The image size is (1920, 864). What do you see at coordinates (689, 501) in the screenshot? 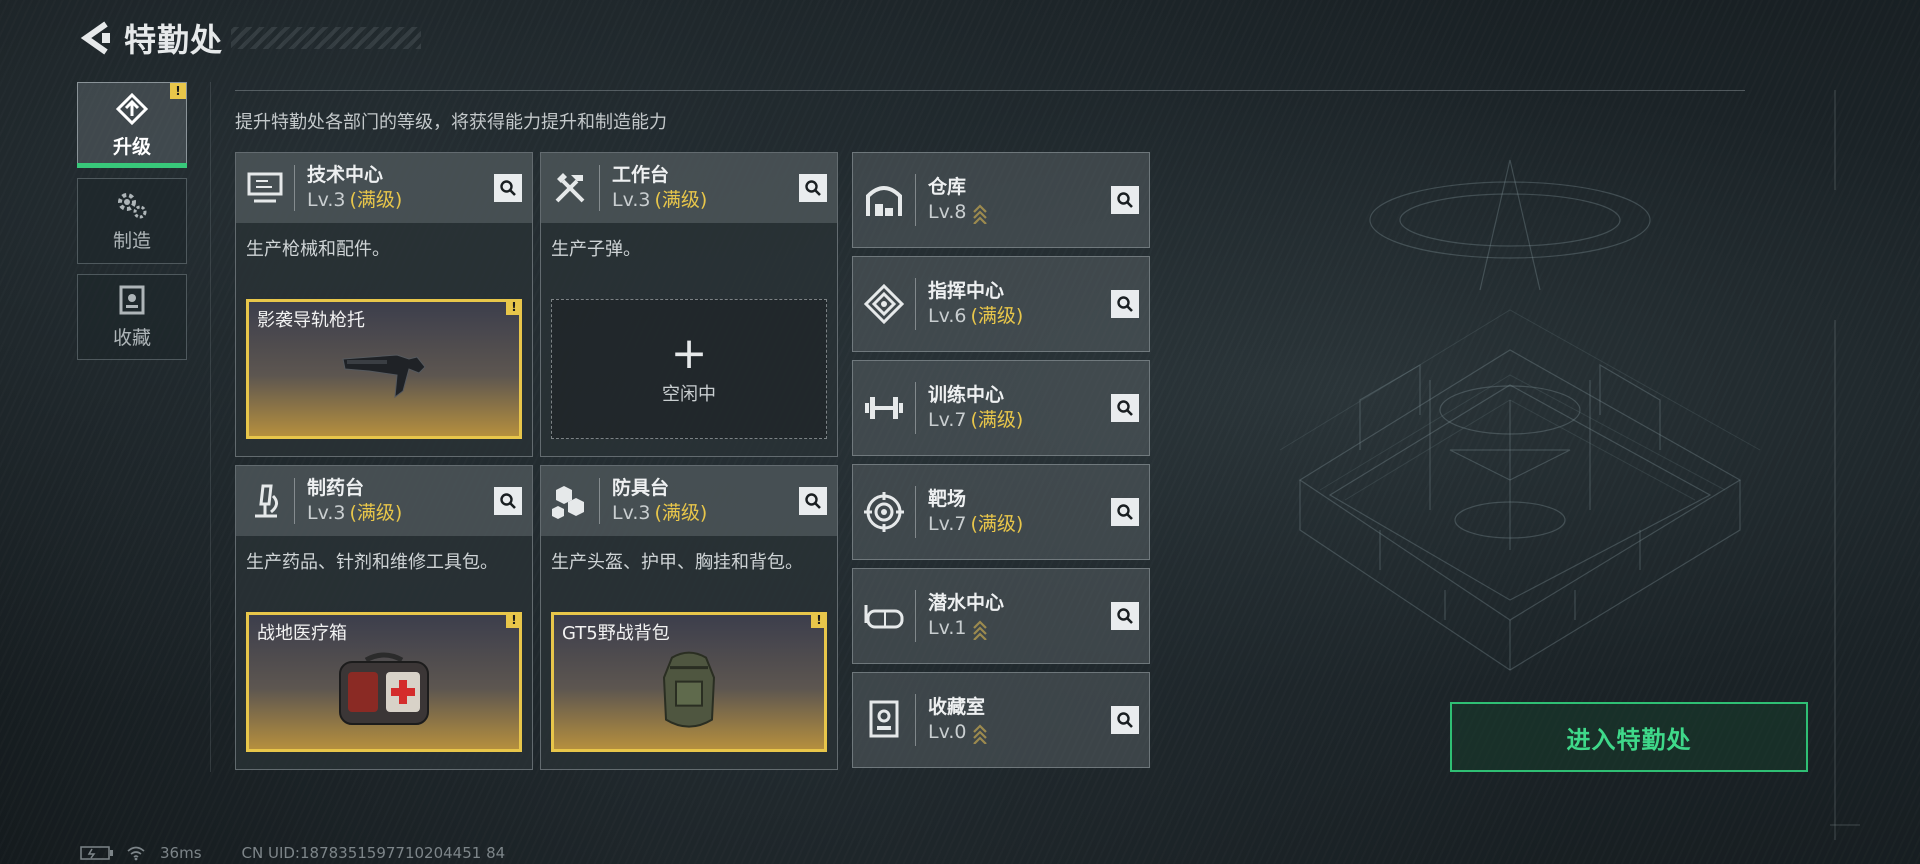
I see `card-header: 防具台 Lv.3 (满级)` at bounding box center [689, 501].